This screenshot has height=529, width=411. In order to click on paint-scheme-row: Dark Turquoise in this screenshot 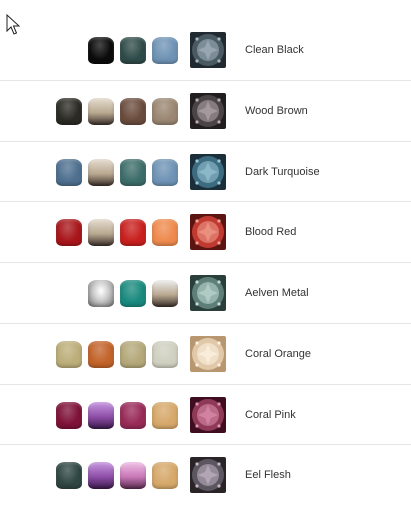, I will do `click(205, 172)`.